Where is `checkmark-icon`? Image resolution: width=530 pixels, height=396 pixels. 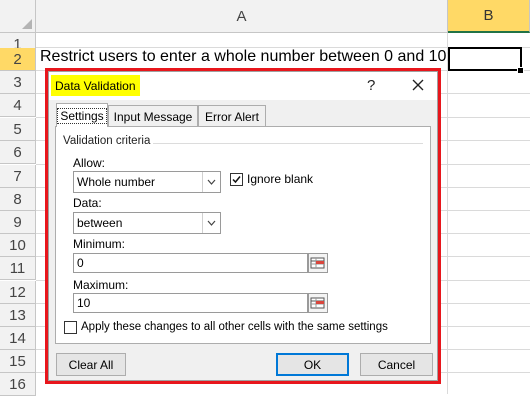 checkmark-icon is located at coordinates (236, 180).